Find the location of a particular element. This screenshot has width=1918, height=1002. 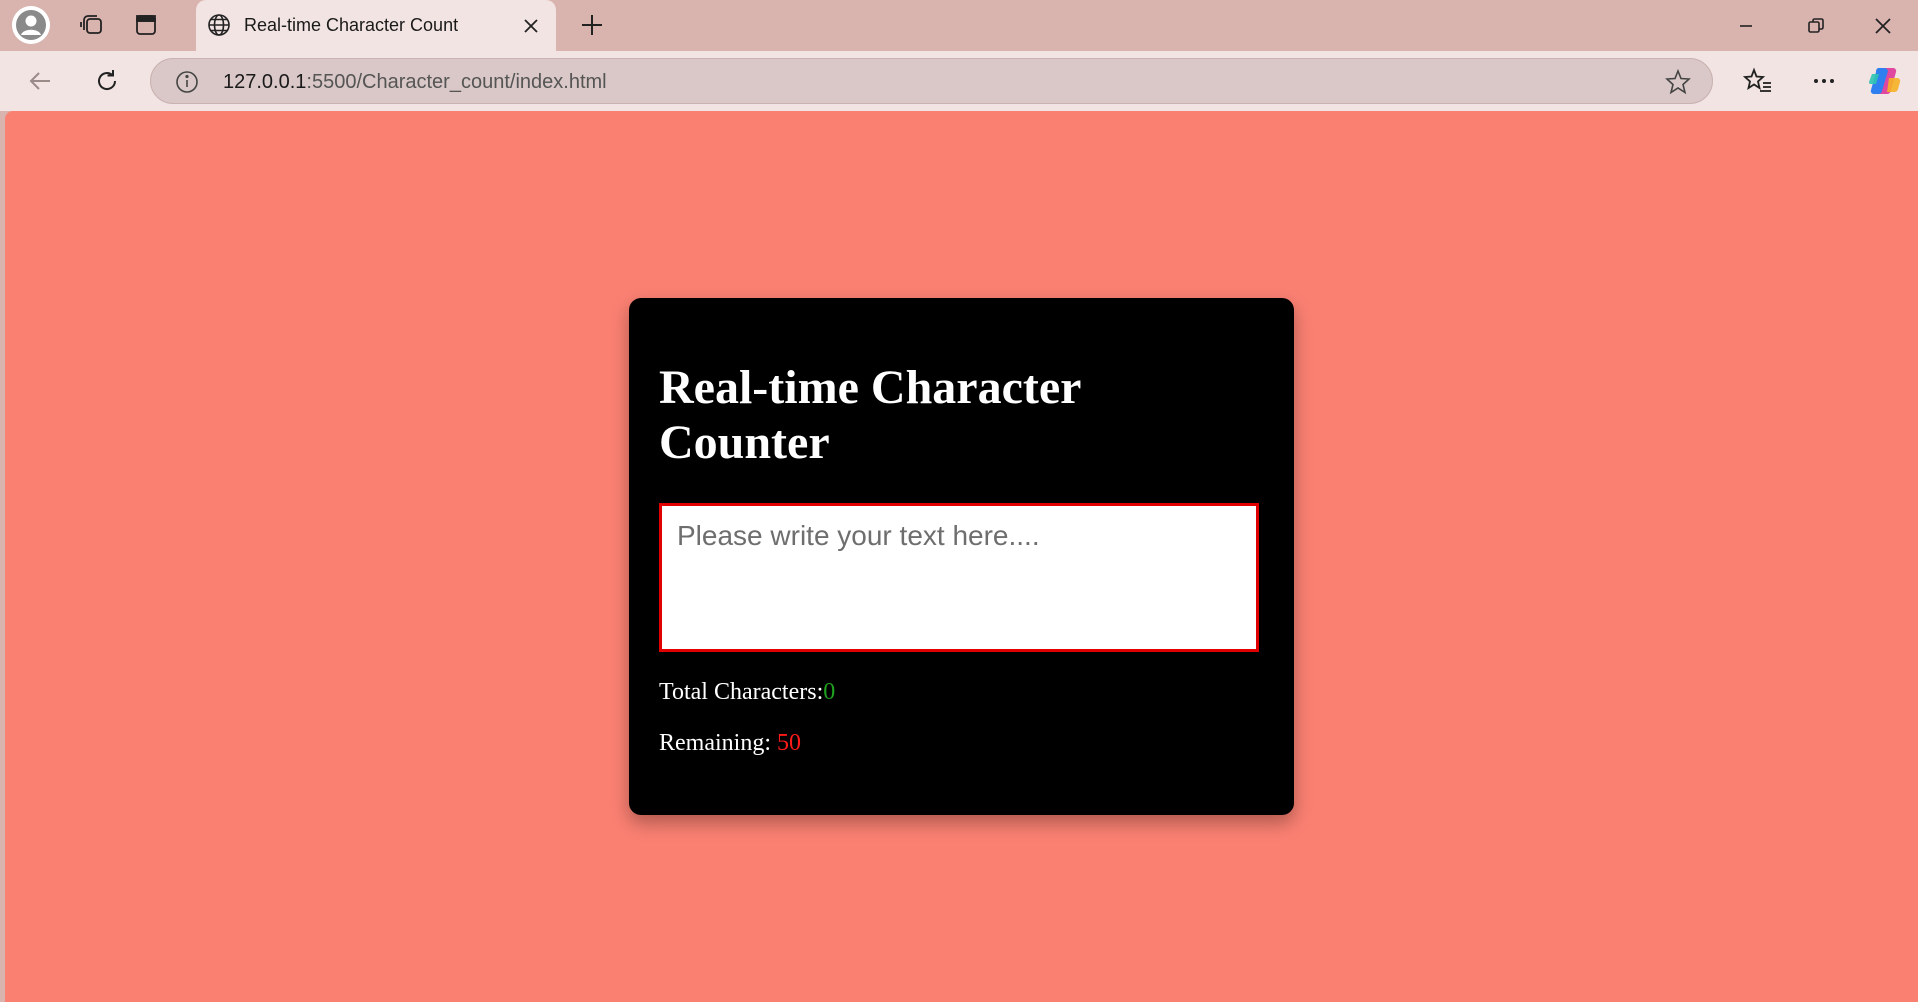

text-input is located at coordinates (959, 577).